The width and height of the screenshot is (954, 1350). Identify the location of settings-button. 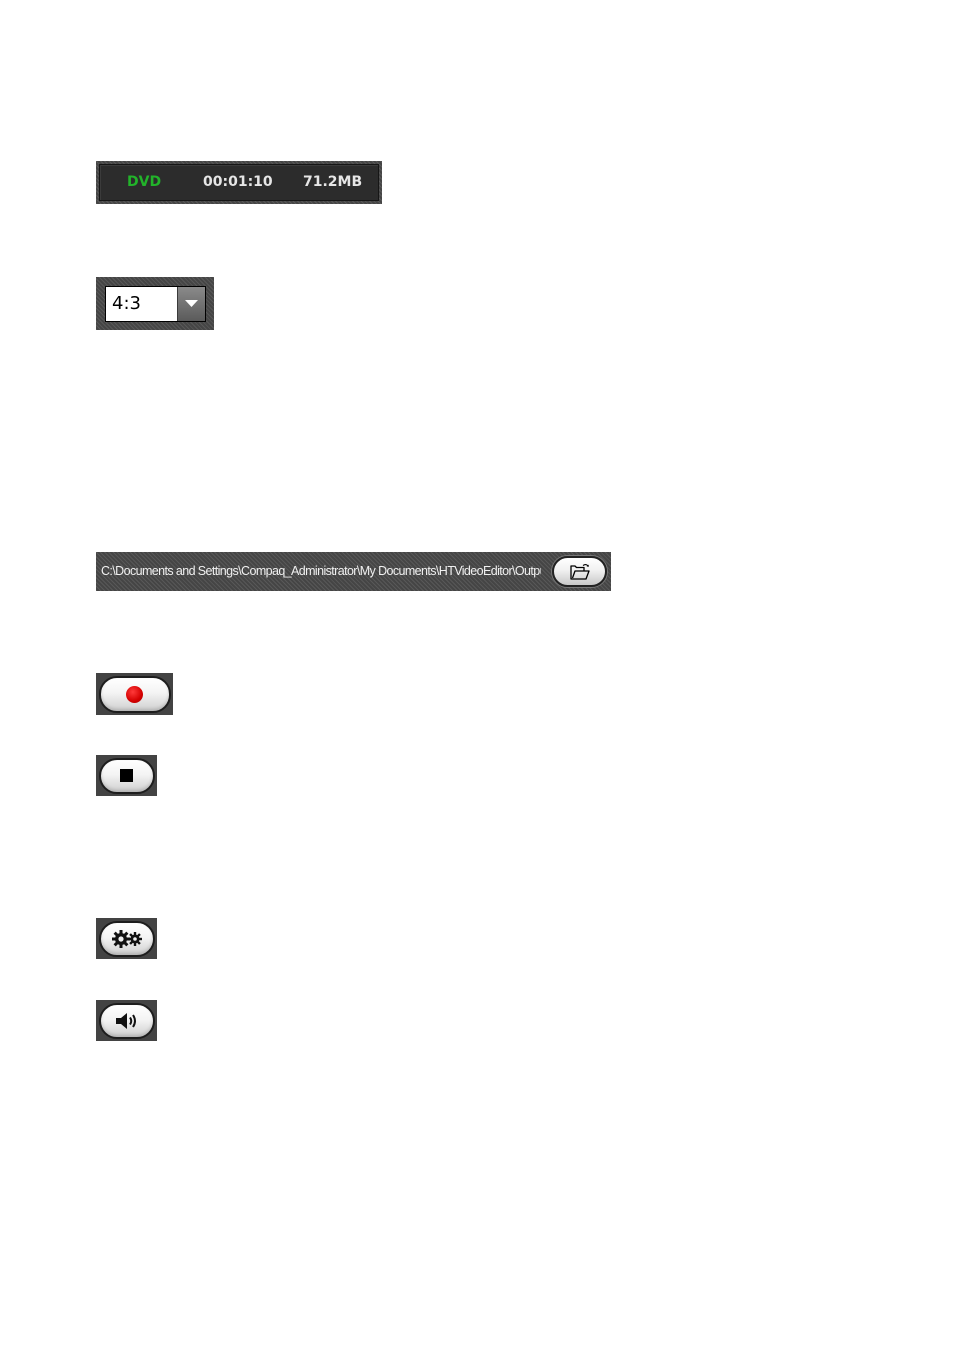
(126, 938).